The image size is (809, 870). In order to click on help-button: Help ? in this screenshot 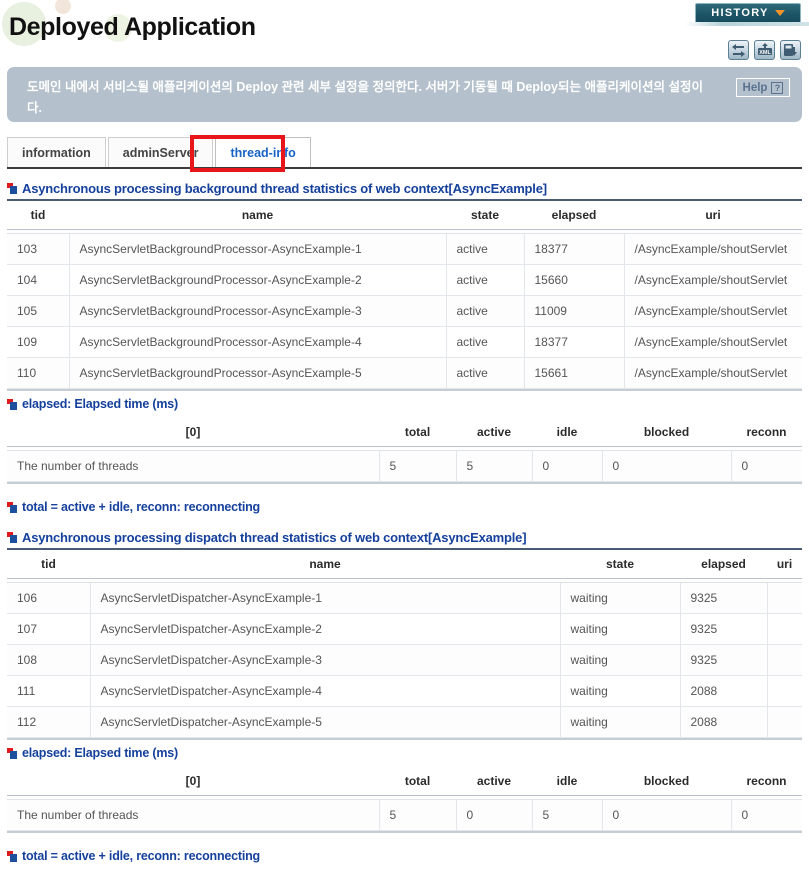, I will do `click(763, 87)`.